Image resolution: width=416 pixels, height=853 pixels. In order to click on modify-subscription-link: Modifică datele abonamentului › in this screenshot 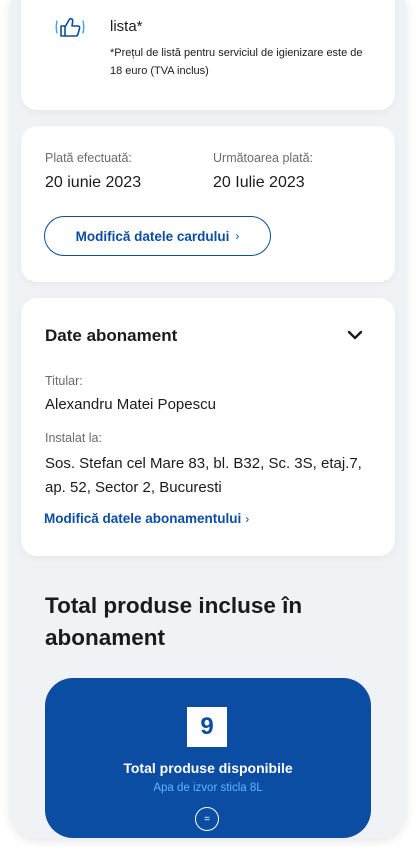, I will do `click(146, 518)`.